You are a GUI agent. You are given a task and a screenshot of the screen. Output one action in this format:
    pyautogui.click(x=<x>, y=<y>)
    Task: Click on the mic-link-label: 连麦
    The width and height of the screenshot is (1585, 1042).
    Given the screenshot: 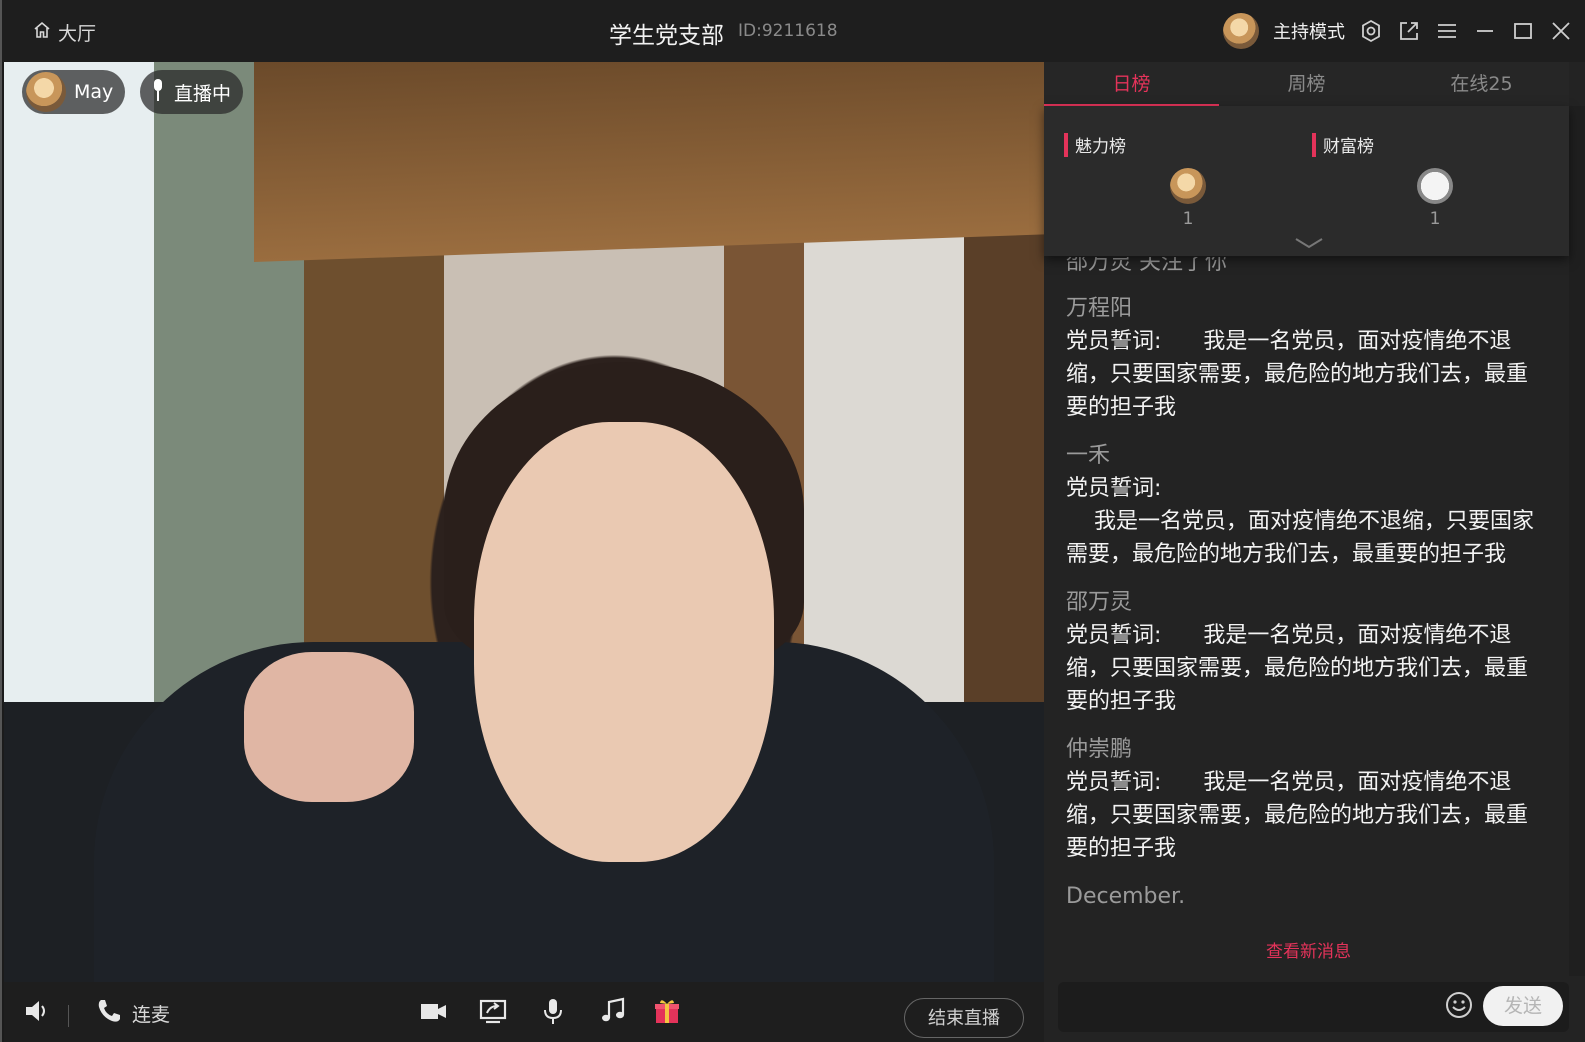 What is the action you would take?
    pyautogui.click(x=151, y=1015)
    